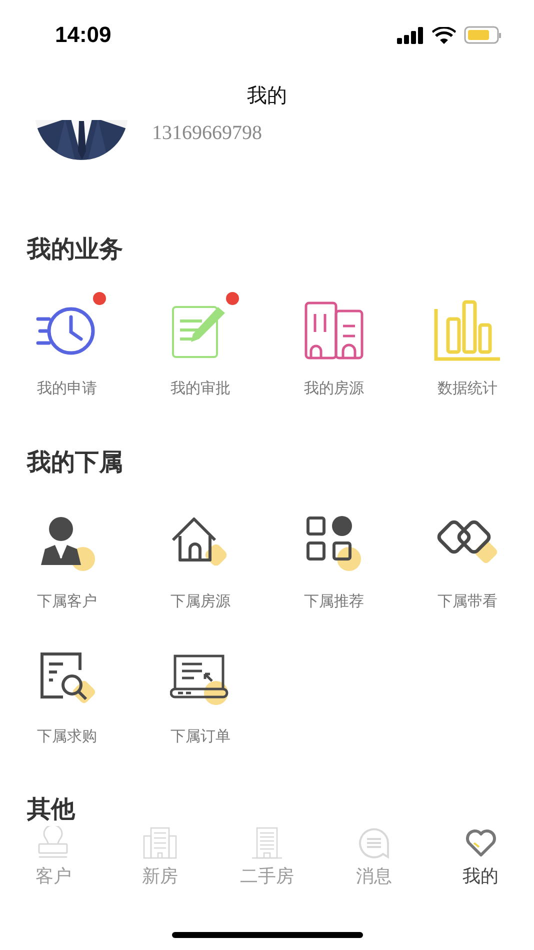 This screenshot has width=534, height=950. Describe the element at coordinates (50, 809) in the screenshot. I see `section-title: 其他` at that location.